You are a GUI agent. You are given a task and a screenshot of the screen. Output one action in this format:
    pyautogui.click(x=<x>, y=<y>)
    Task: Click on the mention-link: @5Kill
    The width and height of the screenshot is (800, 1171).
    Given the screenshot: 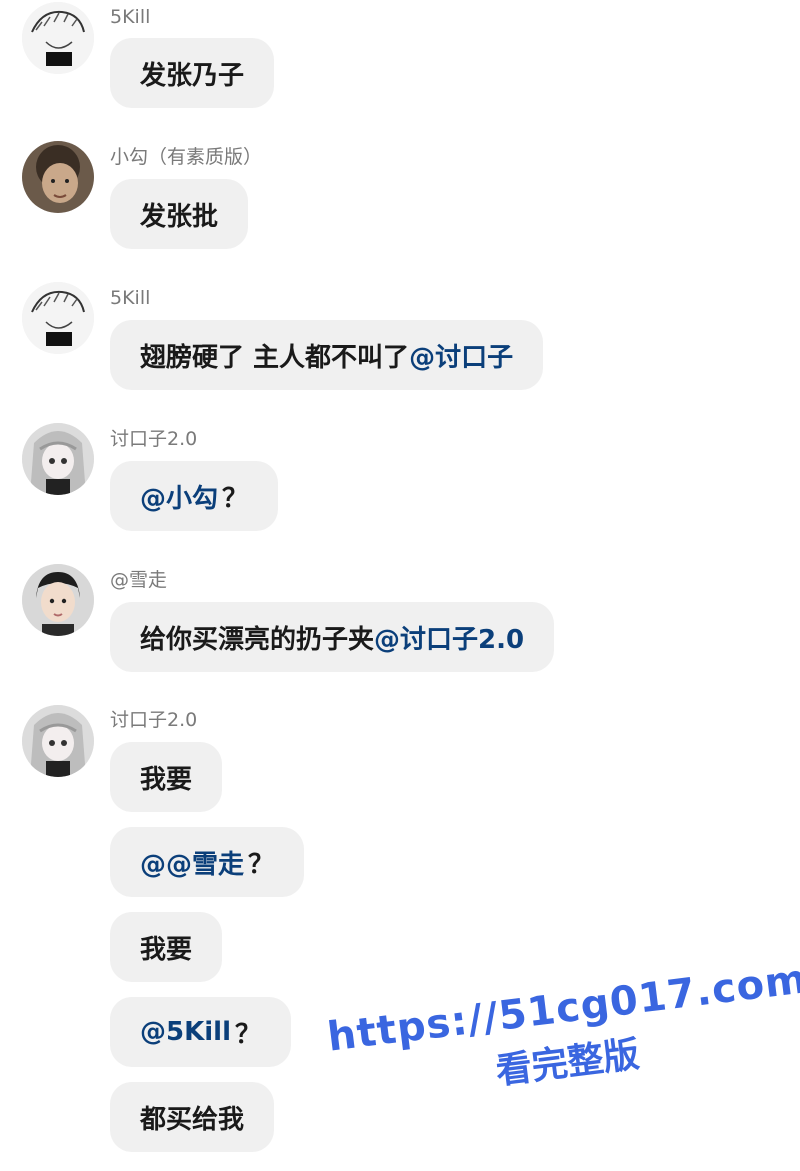 What is the action you would take?
    pyautogui.click(x=185, y=1032)
    